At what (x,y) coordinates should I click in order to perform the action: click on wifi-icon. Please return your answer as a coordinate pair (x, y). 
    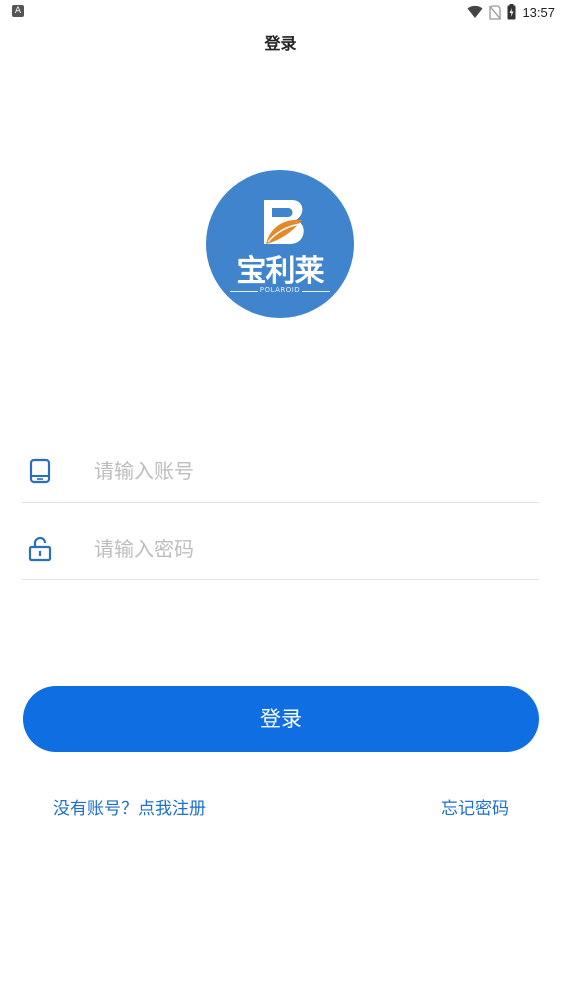
    Looking at the image, I should click on (475, 11).